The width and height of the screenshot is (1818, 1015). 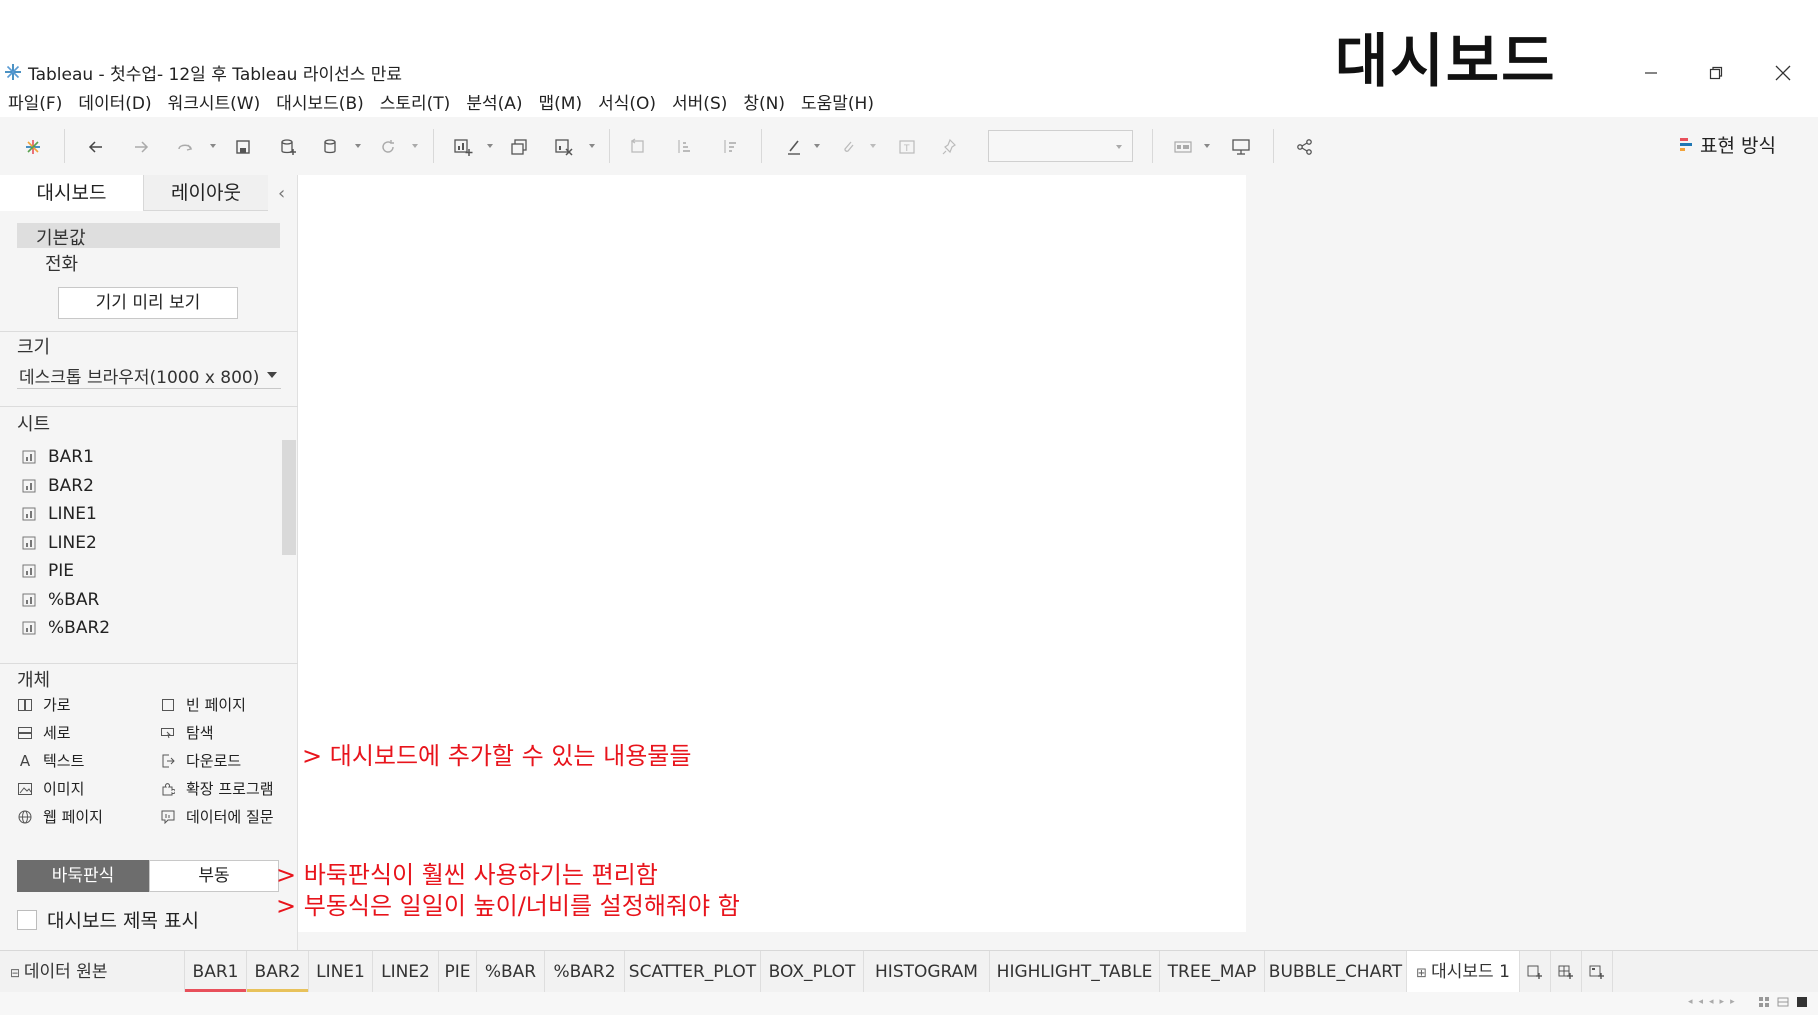 I want to click on menu-dashboard: 대시보드(B), so click(x=320, y=104).